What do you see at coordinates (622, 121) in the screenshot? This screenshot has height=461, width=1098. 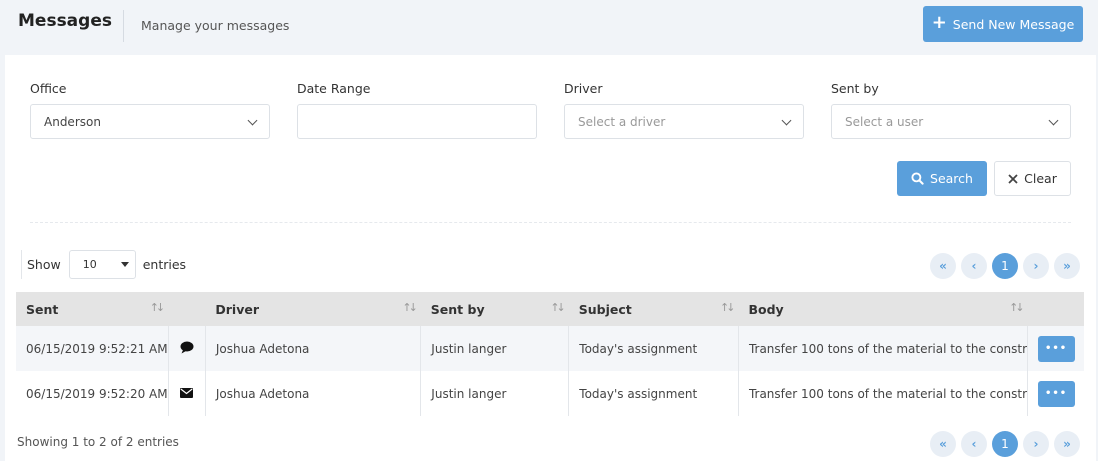 I see `driver-placeholder: Select a driver` at bounding box center [622, 121].